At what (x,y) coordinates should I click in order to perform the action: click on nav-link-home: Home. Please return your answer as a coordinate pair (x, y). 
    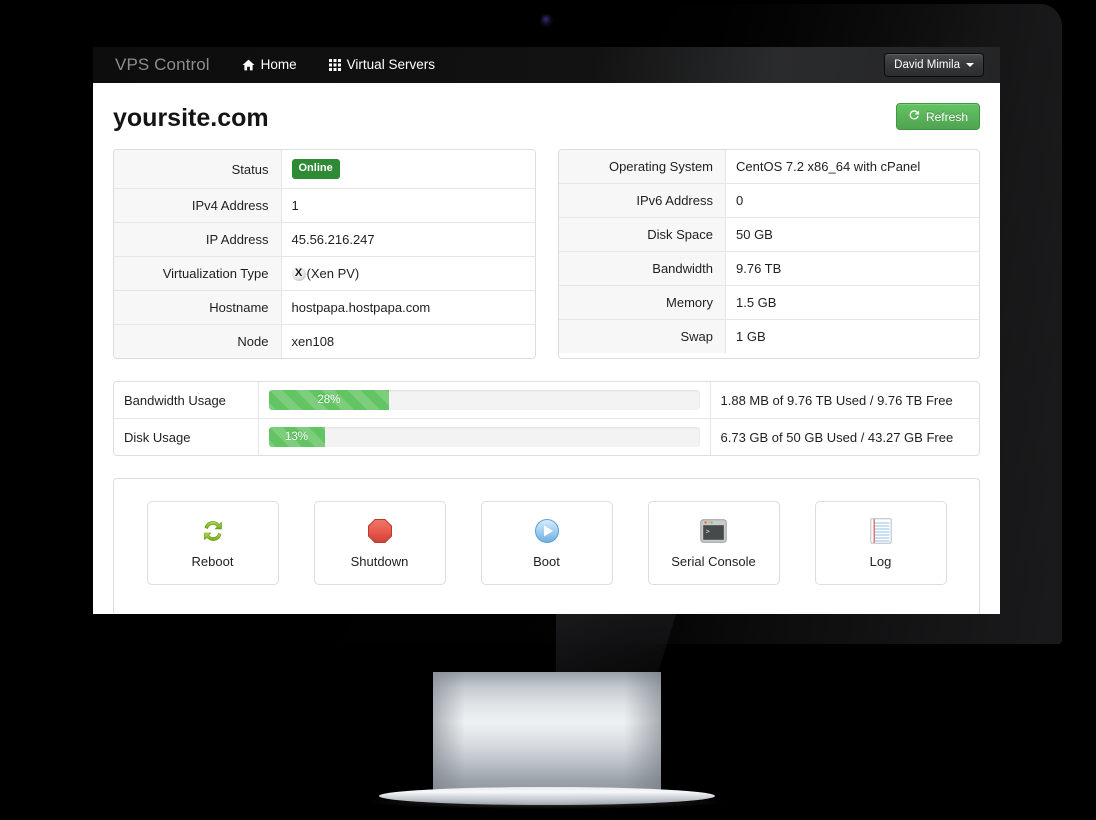
    Looking at the image, I should click on (269, 65).